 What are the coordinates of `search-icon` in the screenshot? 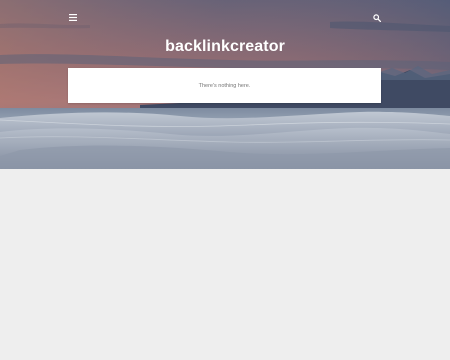 It's located at (377, 18).